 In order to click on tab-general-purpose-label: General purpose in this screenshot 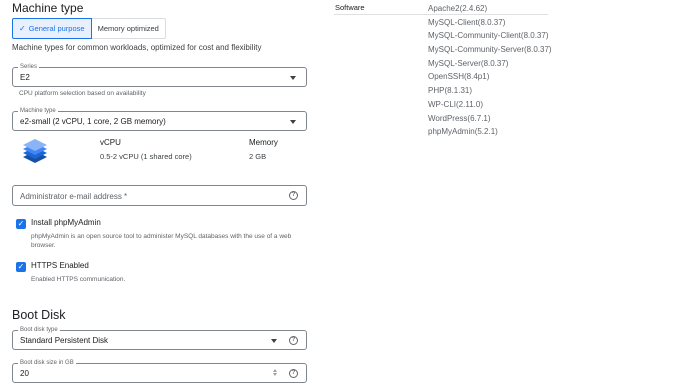, I will do `click(56, 28)`.